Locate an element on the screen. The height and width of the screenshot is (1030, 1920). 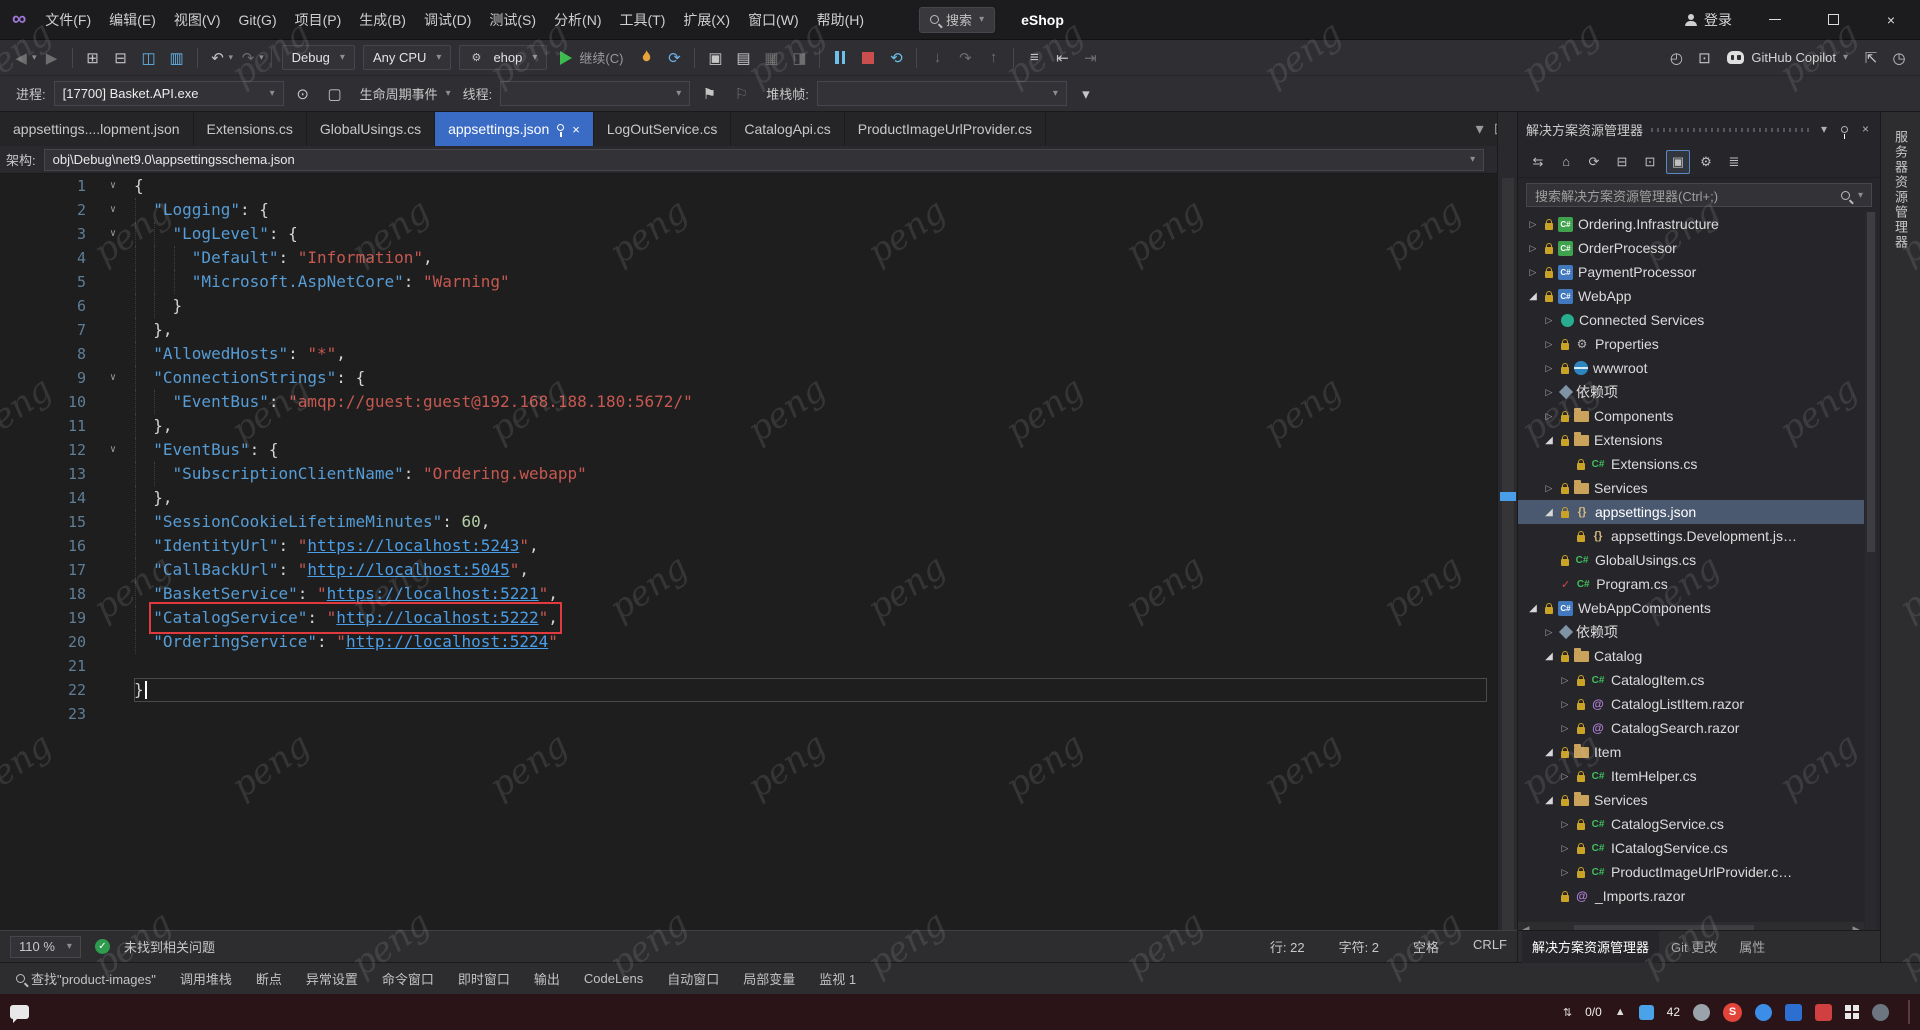
bottom-tab: 异常设置 is located at coordinates (332, 979).